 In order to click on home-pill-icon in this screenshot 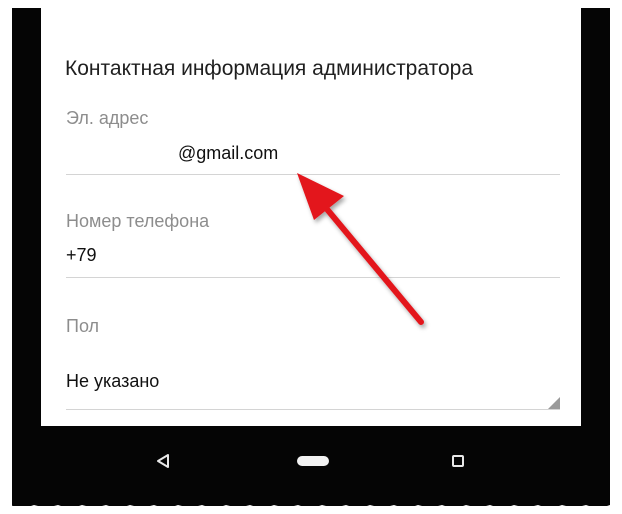, I will do `click(313, 461)`.